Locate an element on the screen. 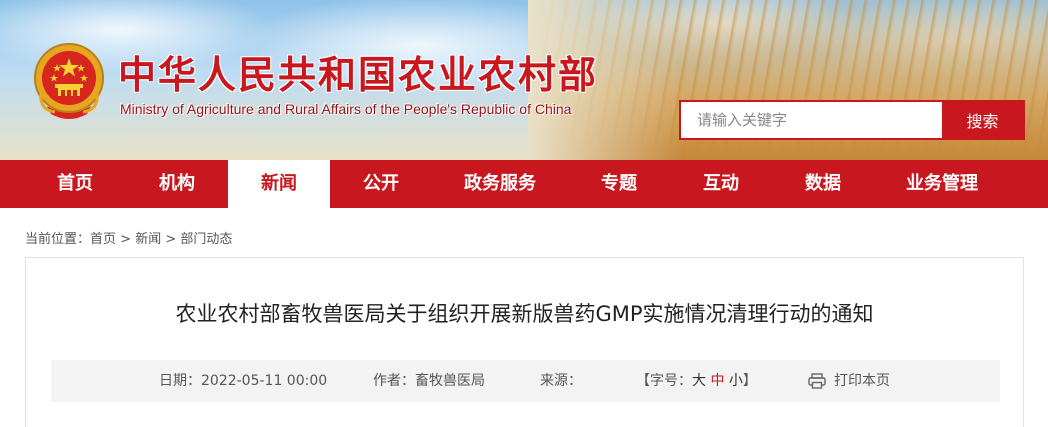  search-input is located at coordinates (811, 120).